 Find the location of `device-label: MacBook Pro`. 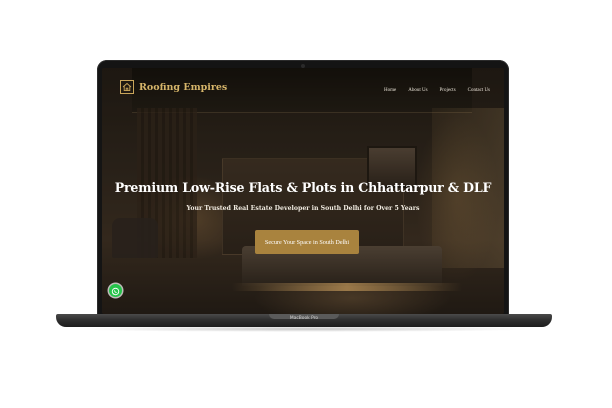

device-label: MacBook Pro is located at coordinates (304, 318).